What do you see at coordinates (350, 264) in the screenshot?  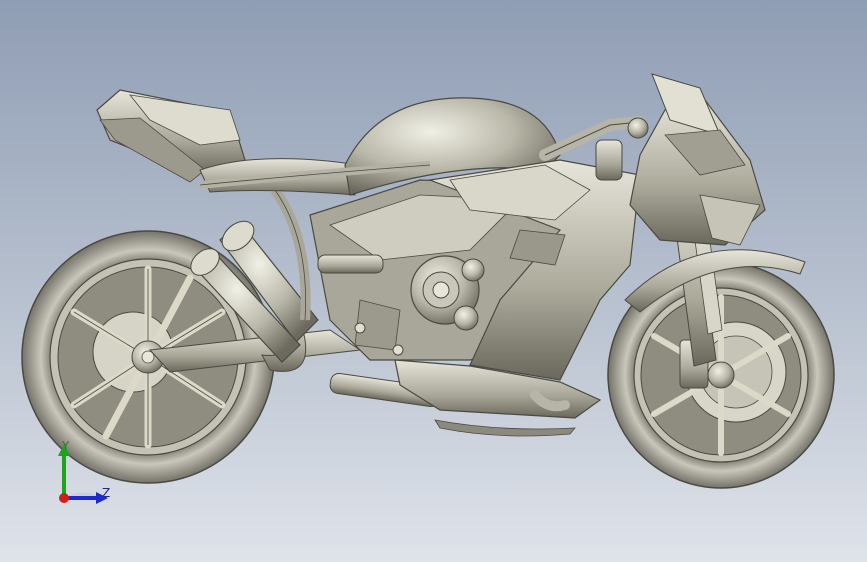 I see `rear-shock` at bounding box center [350, 264].